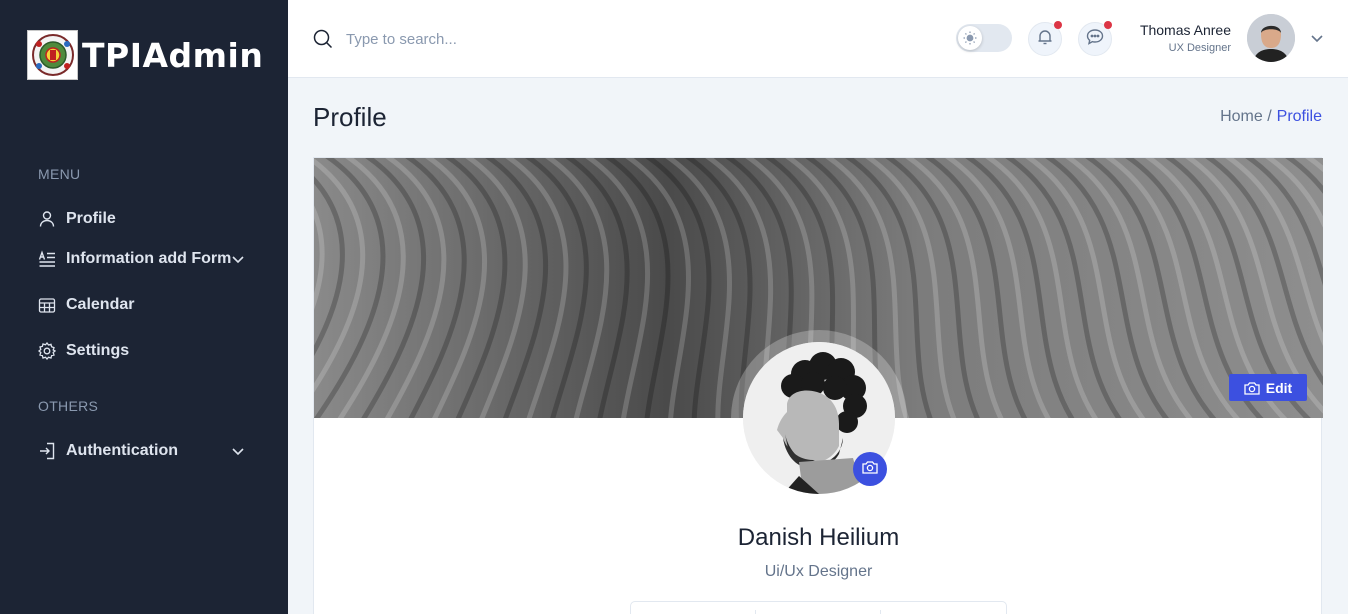 This screenshot has height=614, width=1348. Describe the element at coordinates (47, 219) in the screenshot. I see `user-icon` at that location.